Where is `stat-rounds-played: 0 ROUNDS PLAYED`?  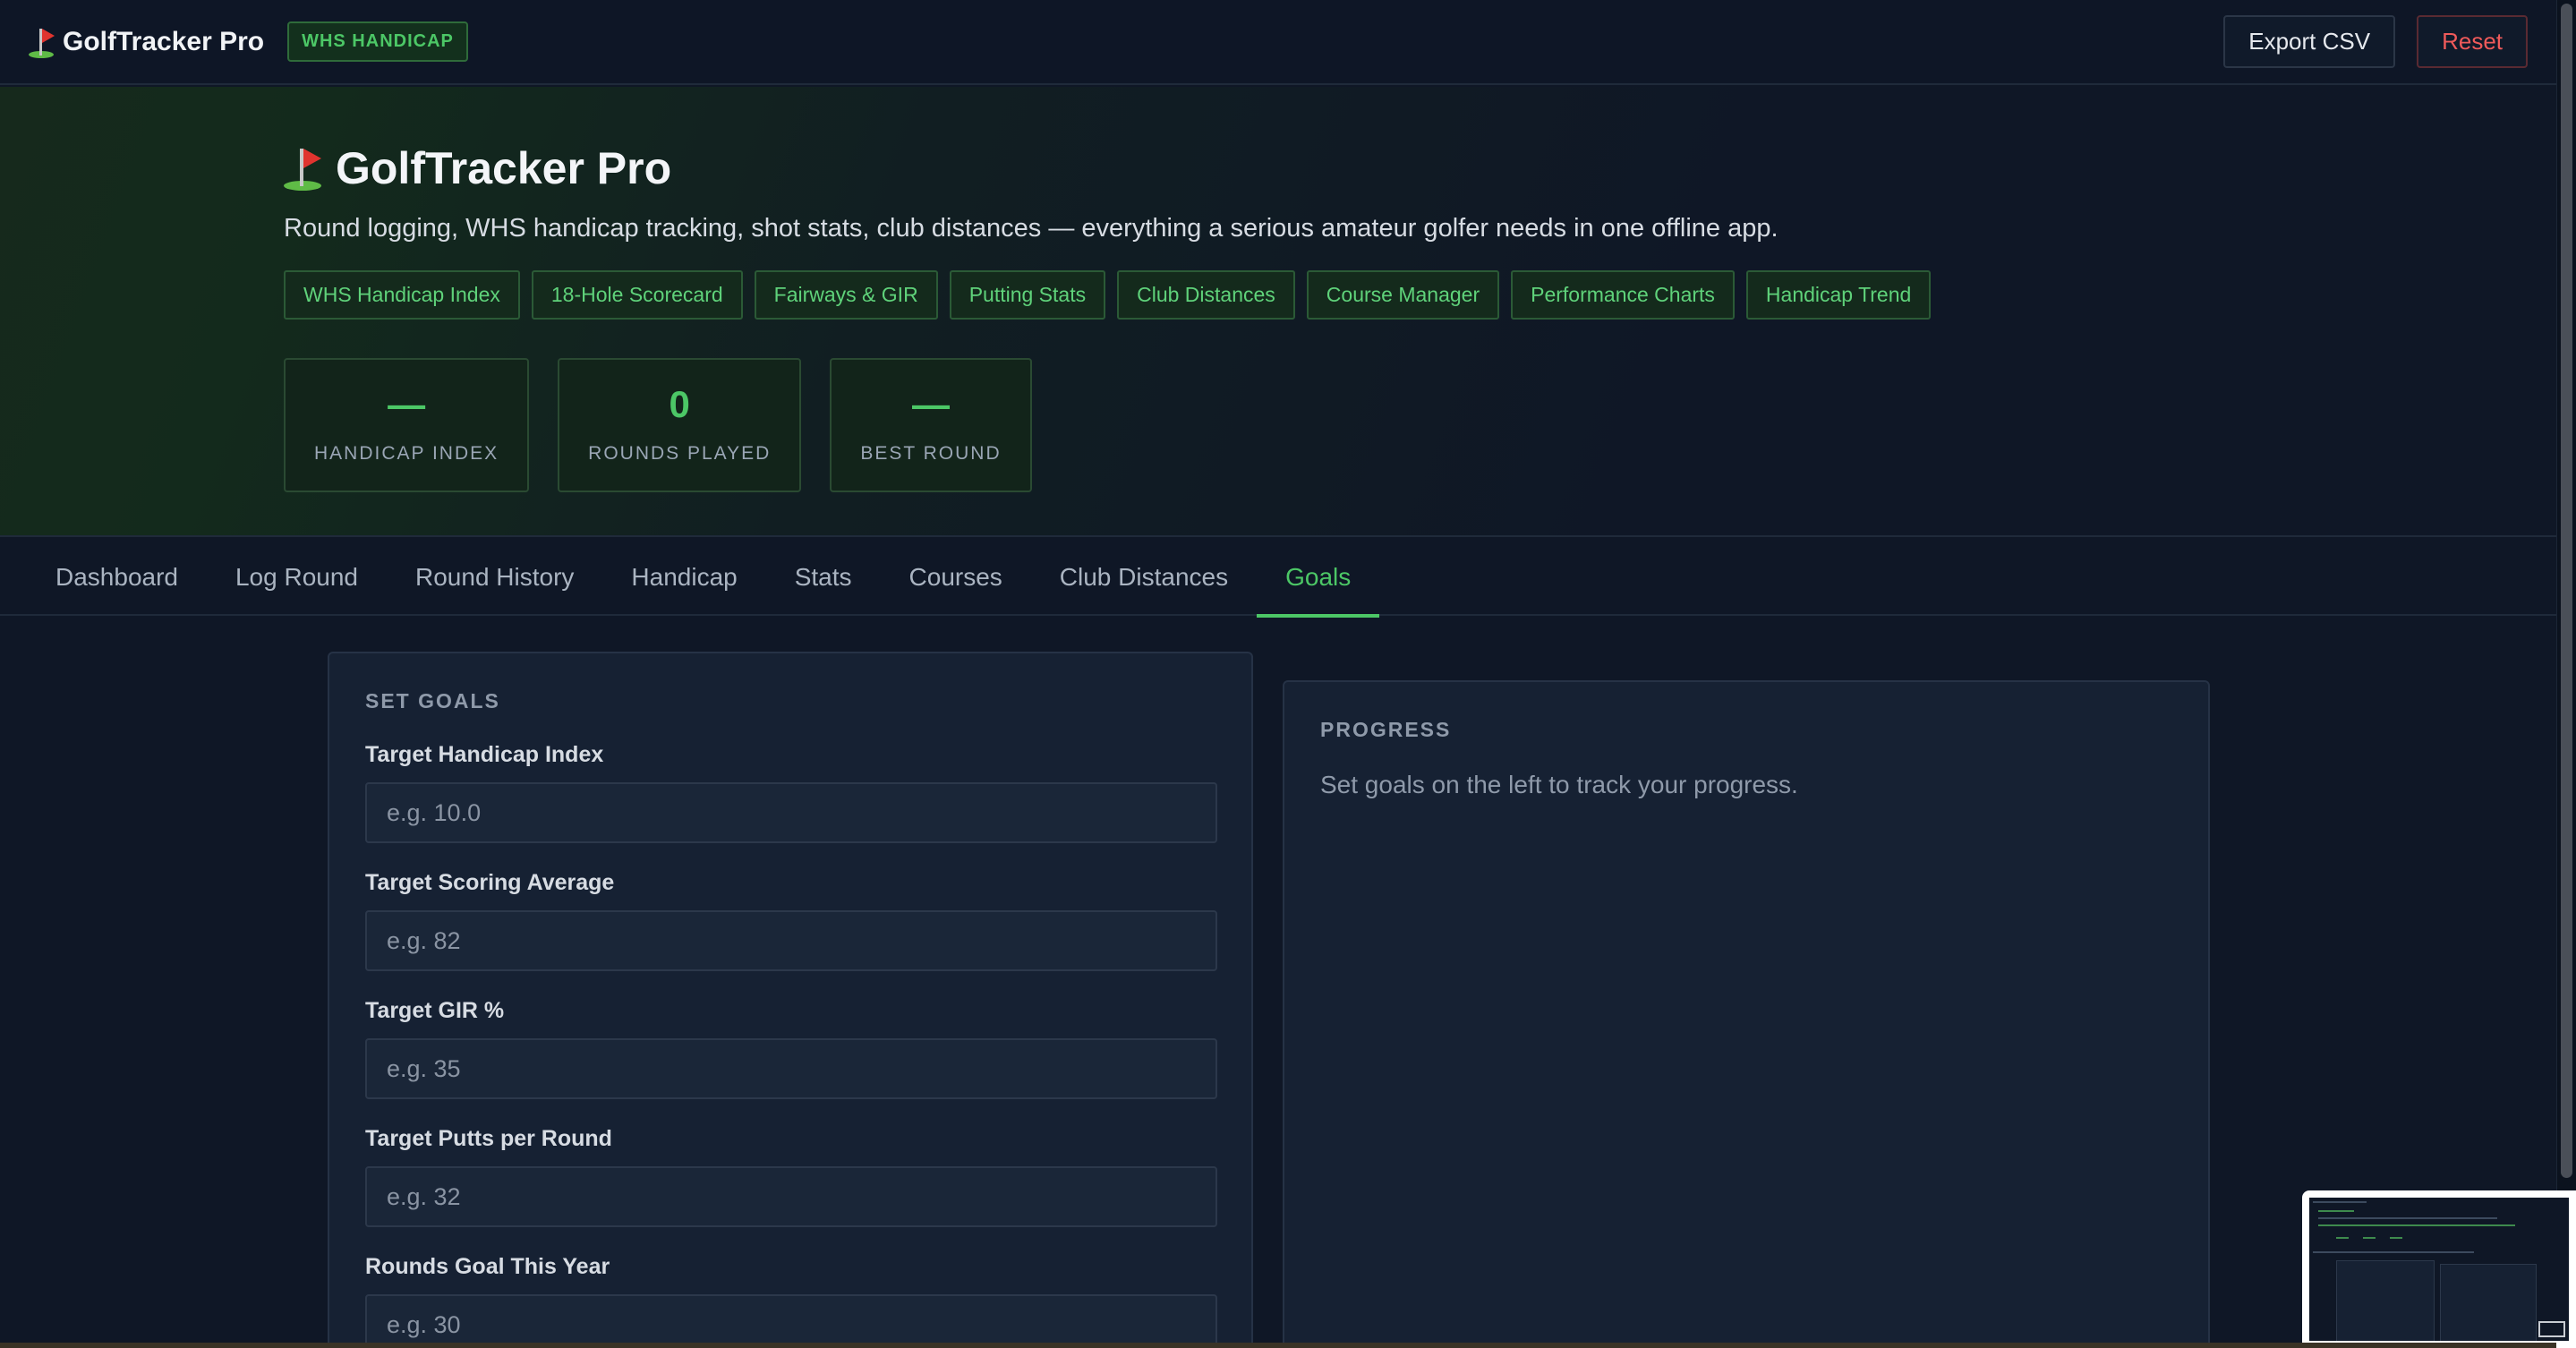
stat-rounds-played: 0 ROUNDS PLAYED is located at coordinates (680, 425).